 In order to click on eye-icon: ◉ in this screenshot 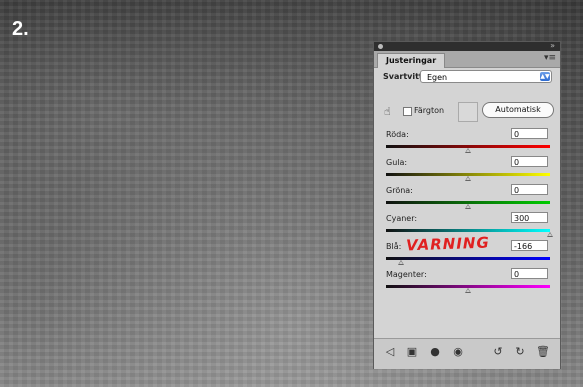, I will do `click(458, 352)`.